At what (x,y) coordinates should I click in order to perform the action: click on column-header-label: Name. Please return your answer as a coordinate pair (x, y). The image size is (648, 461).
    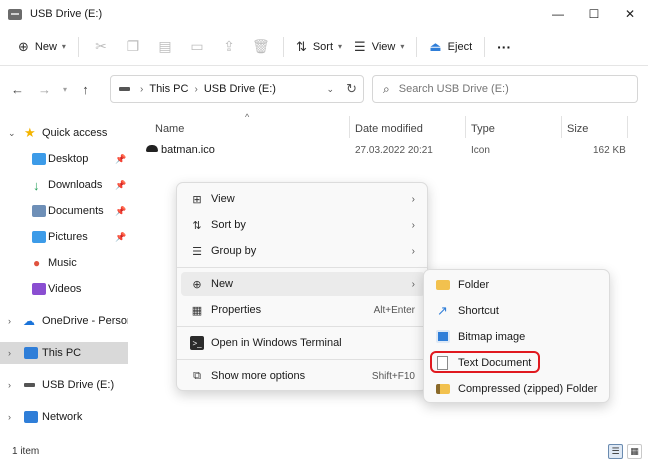
    Looking at the image, I should click on (170, 129).